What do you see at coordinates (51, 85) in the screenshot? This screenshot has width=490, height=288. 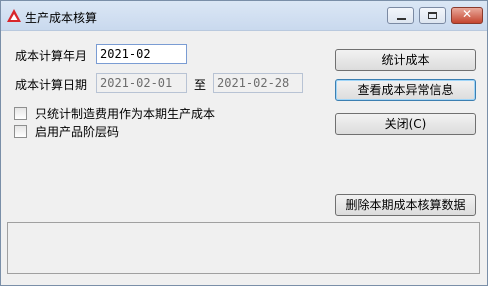 I see `date-label: 成本计算日期` at bounding box center [51, 85].